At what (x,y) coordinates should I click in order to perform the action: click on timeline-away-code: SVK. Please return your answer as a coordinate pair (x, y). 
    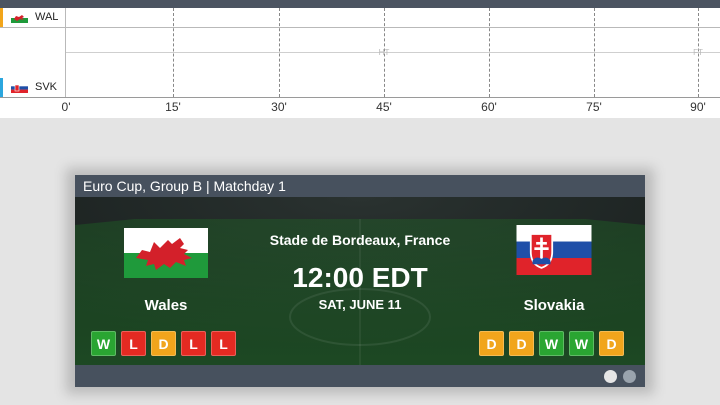
    Looking at the image, I should click on (46, 87).